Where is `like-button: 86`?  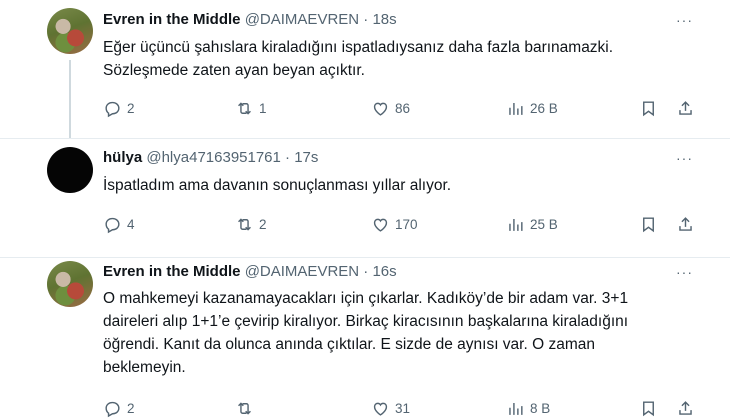 like-button: 86 is located at coordinates (390, 108).